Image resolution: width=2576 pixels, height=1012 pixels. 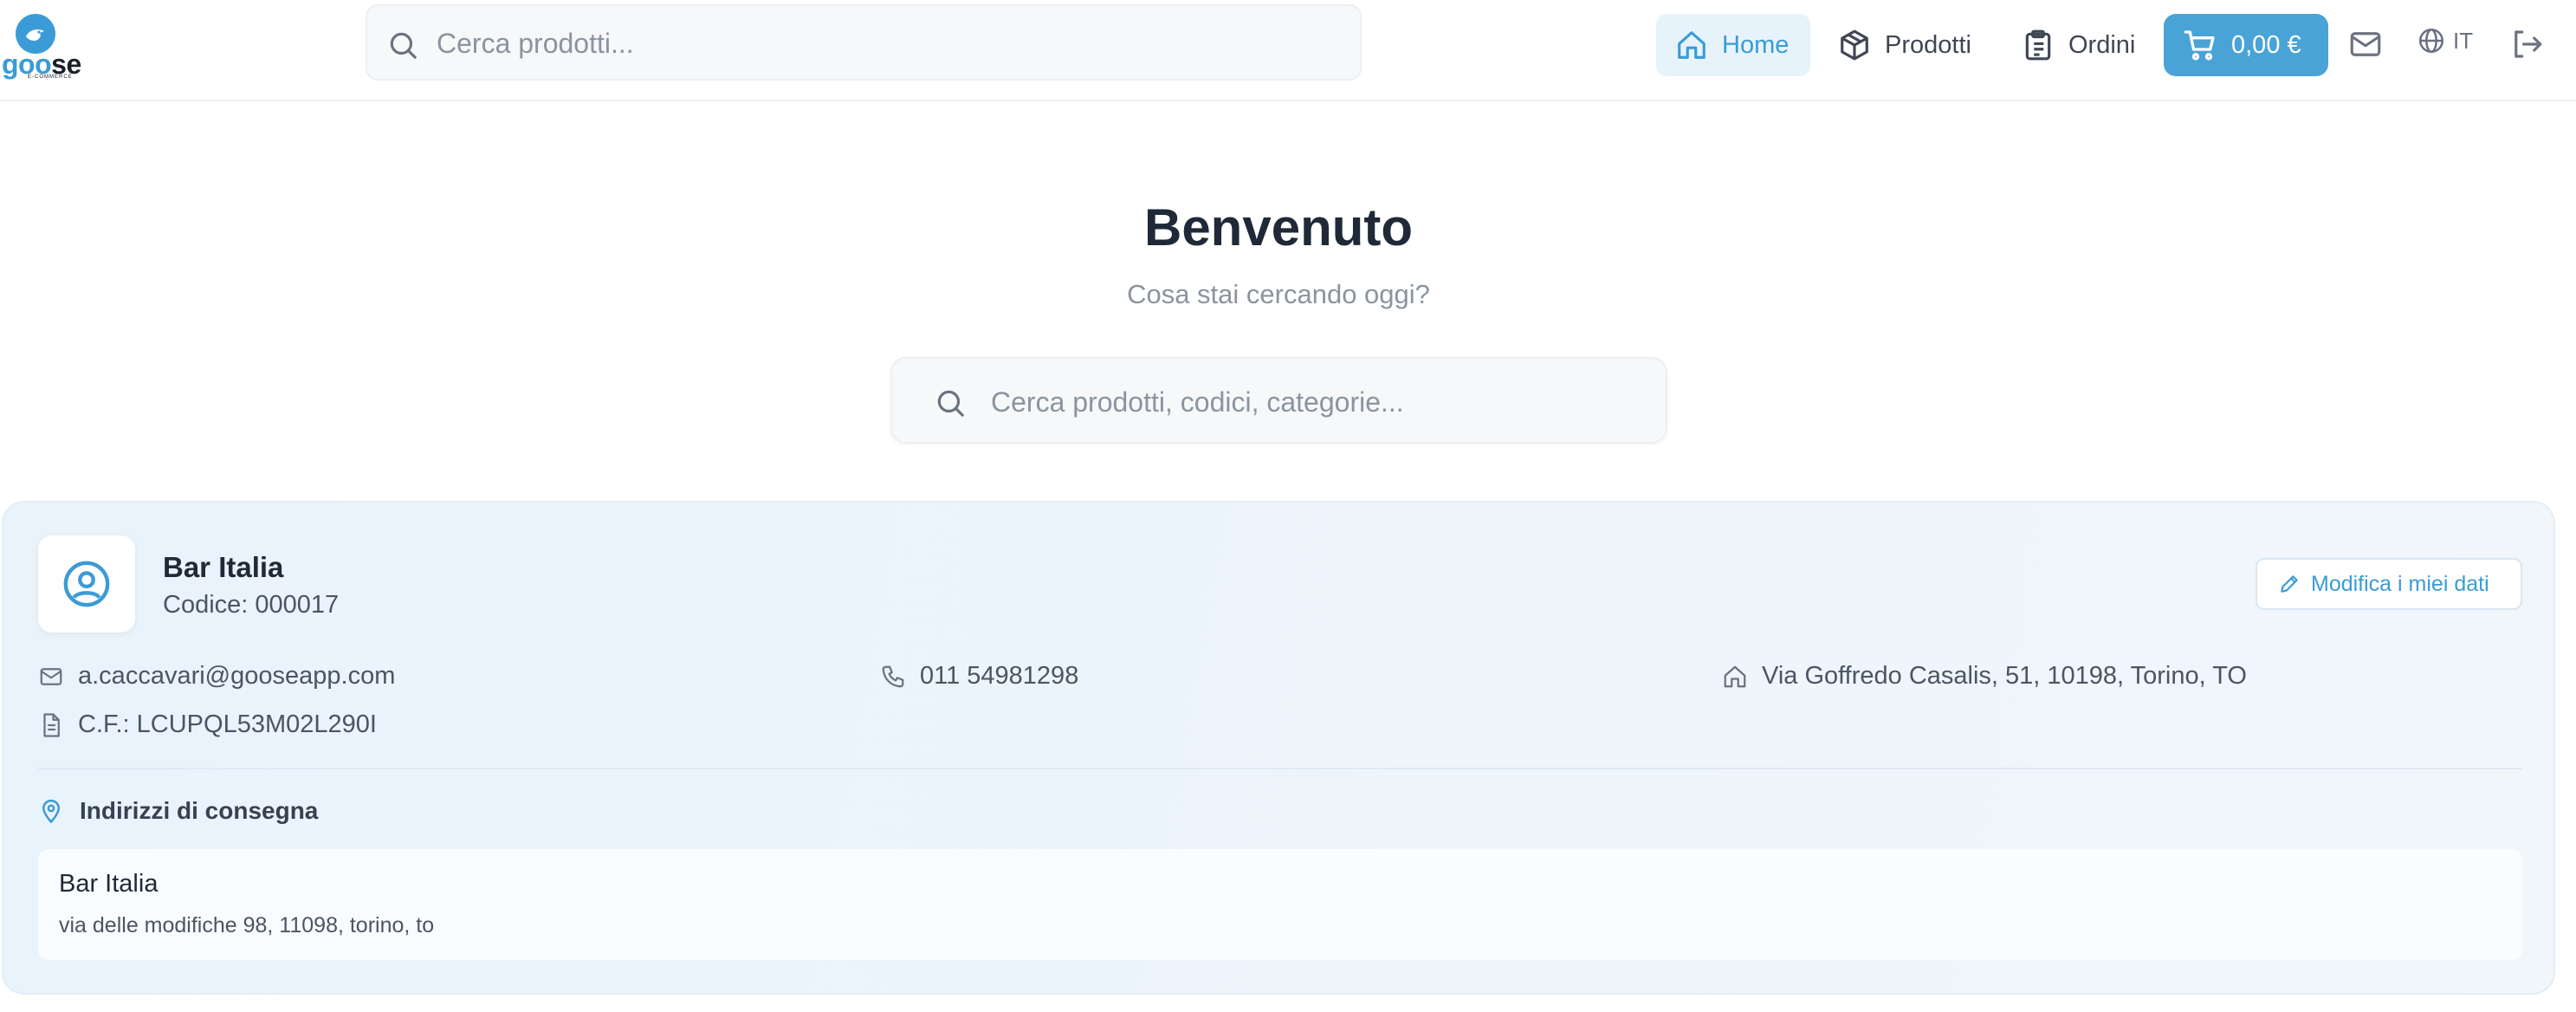 I want to click on cart-button: 0,00 €, so click(x=2246, y=45).